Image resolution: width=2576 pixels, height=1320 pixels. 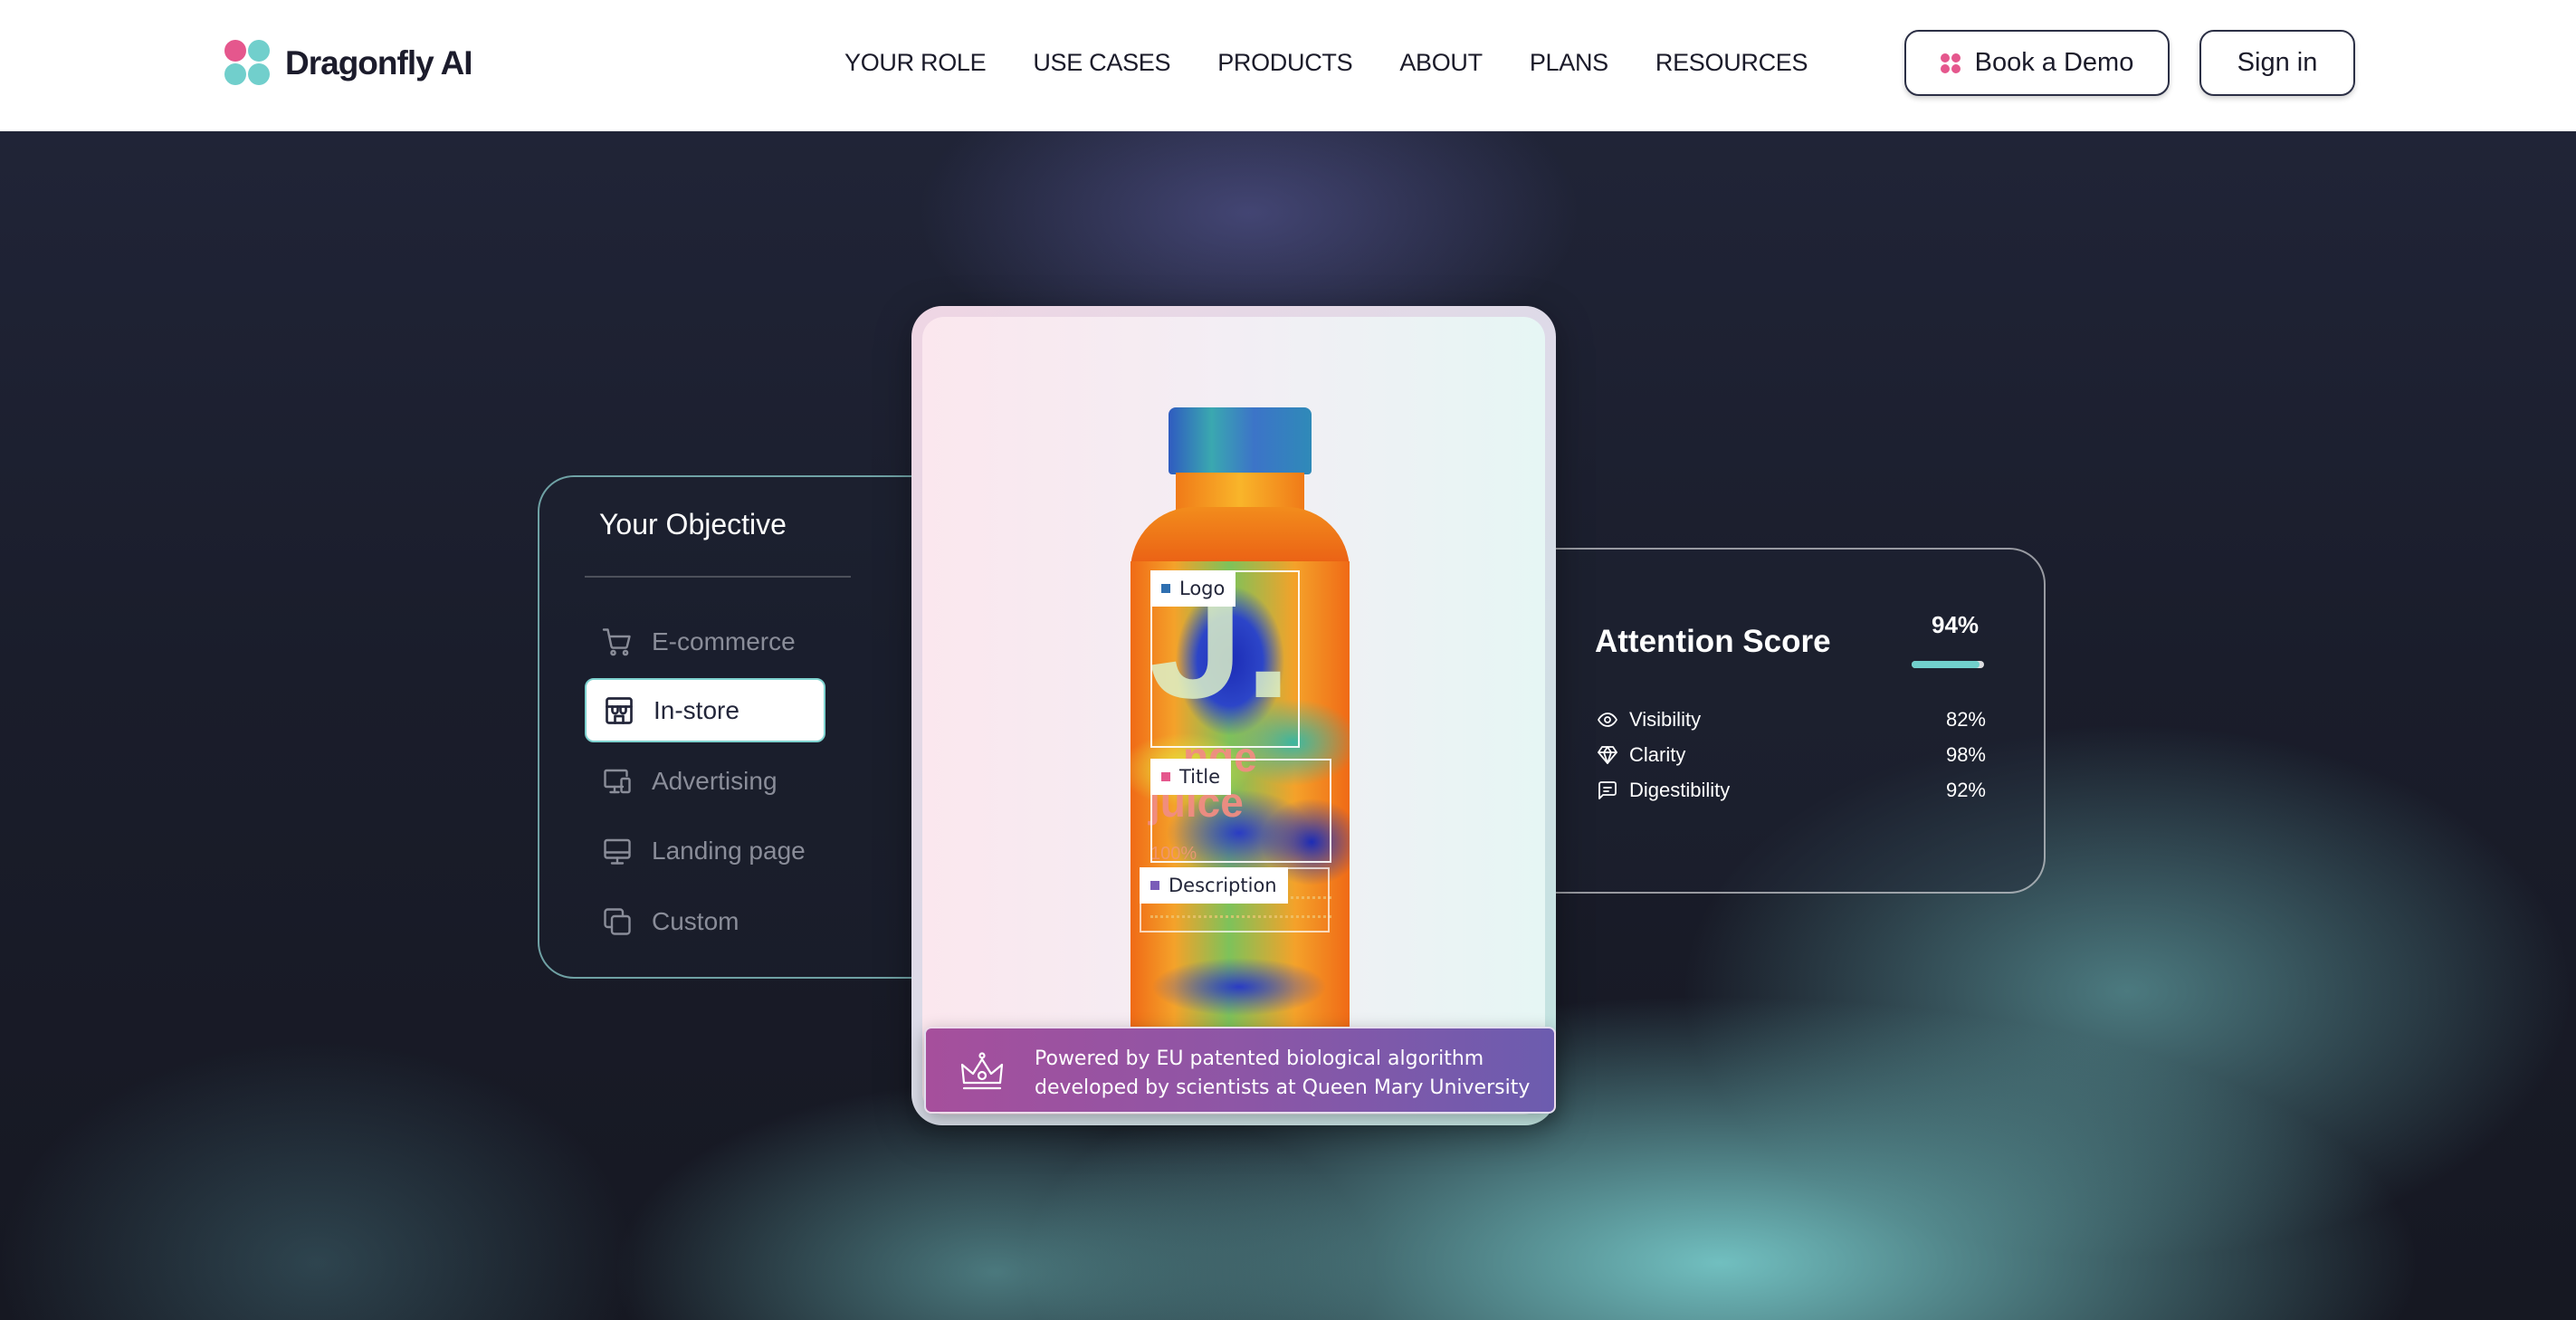 I want to click on layers-icon, so click(x=617, y=921).